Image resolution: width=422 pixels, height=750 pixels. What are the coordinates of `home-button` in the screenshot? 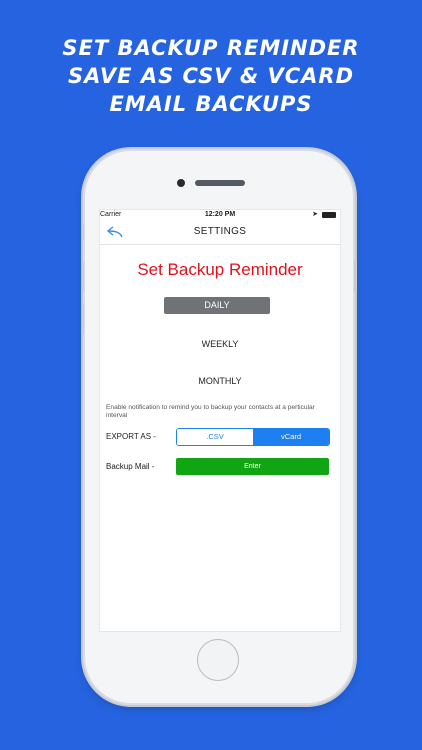 It's located at (218, 660).